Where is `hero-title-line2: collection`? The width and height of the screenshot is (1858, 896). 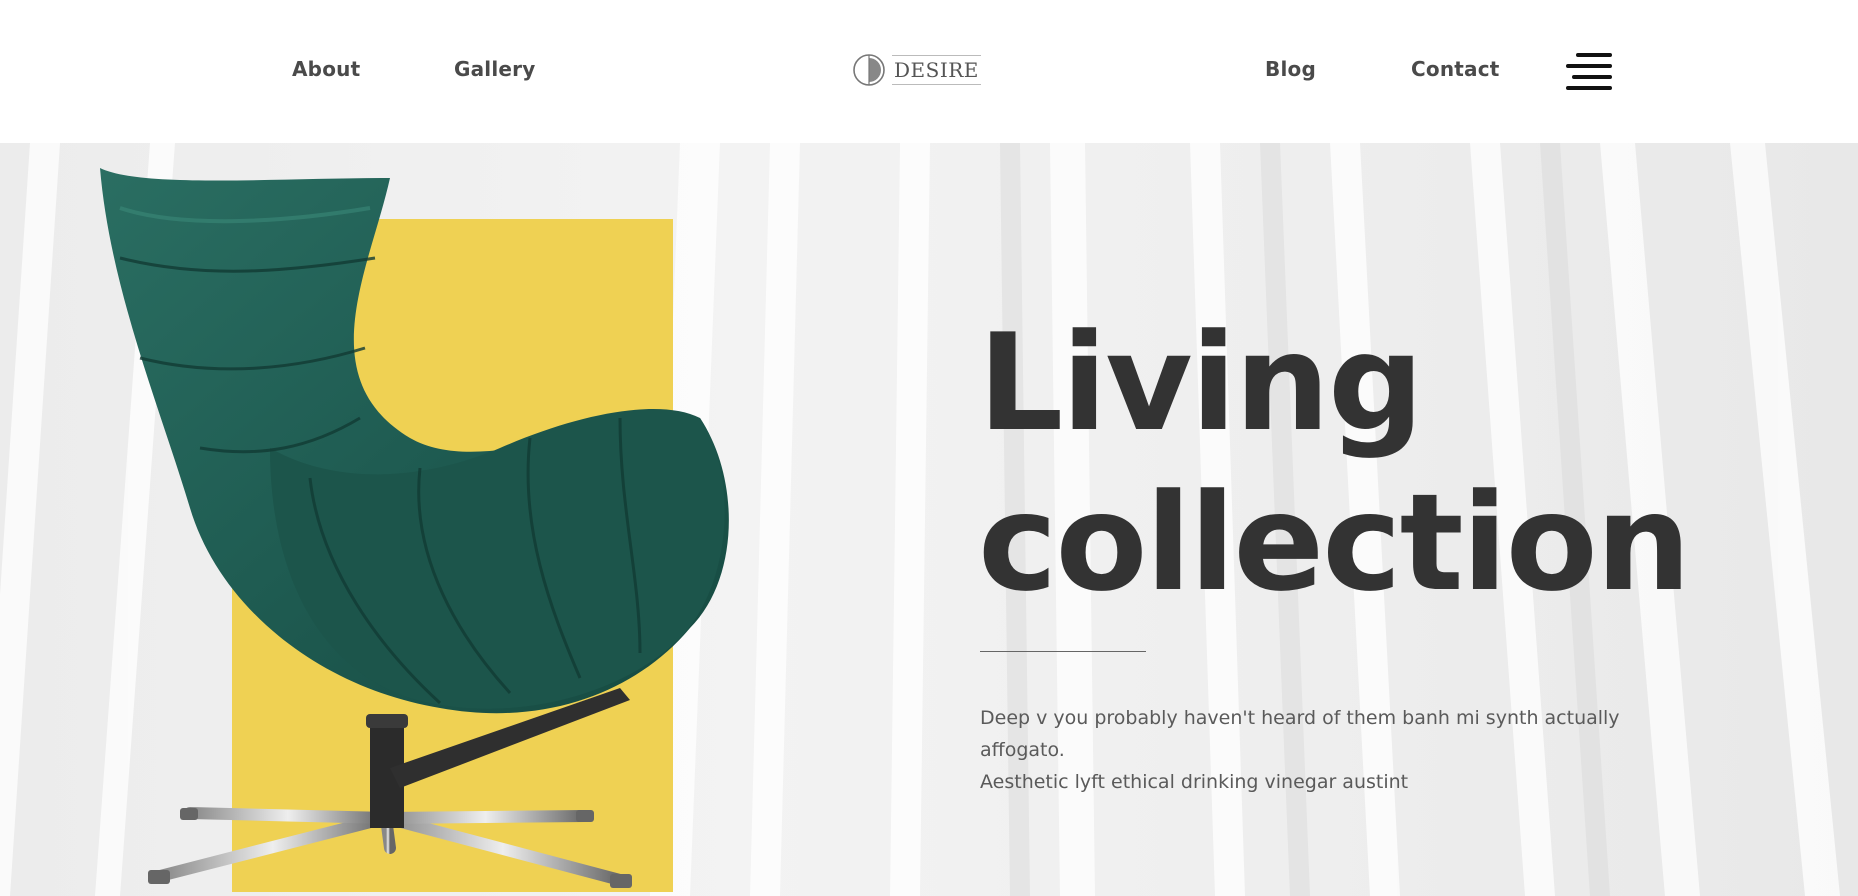
hero-title-line2: collection is located at coordinates (1334, 543).